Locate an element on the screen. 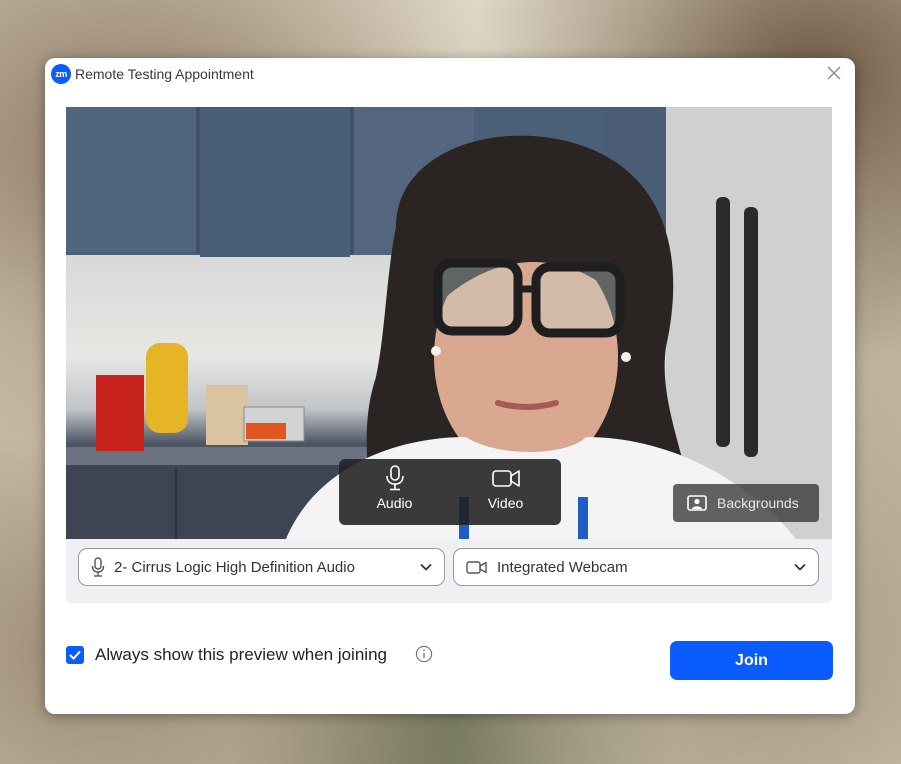 This screenshot has height=764, width=901. always-show-preview-label: Always show this preview when joining is located at coordinates (241, 655).